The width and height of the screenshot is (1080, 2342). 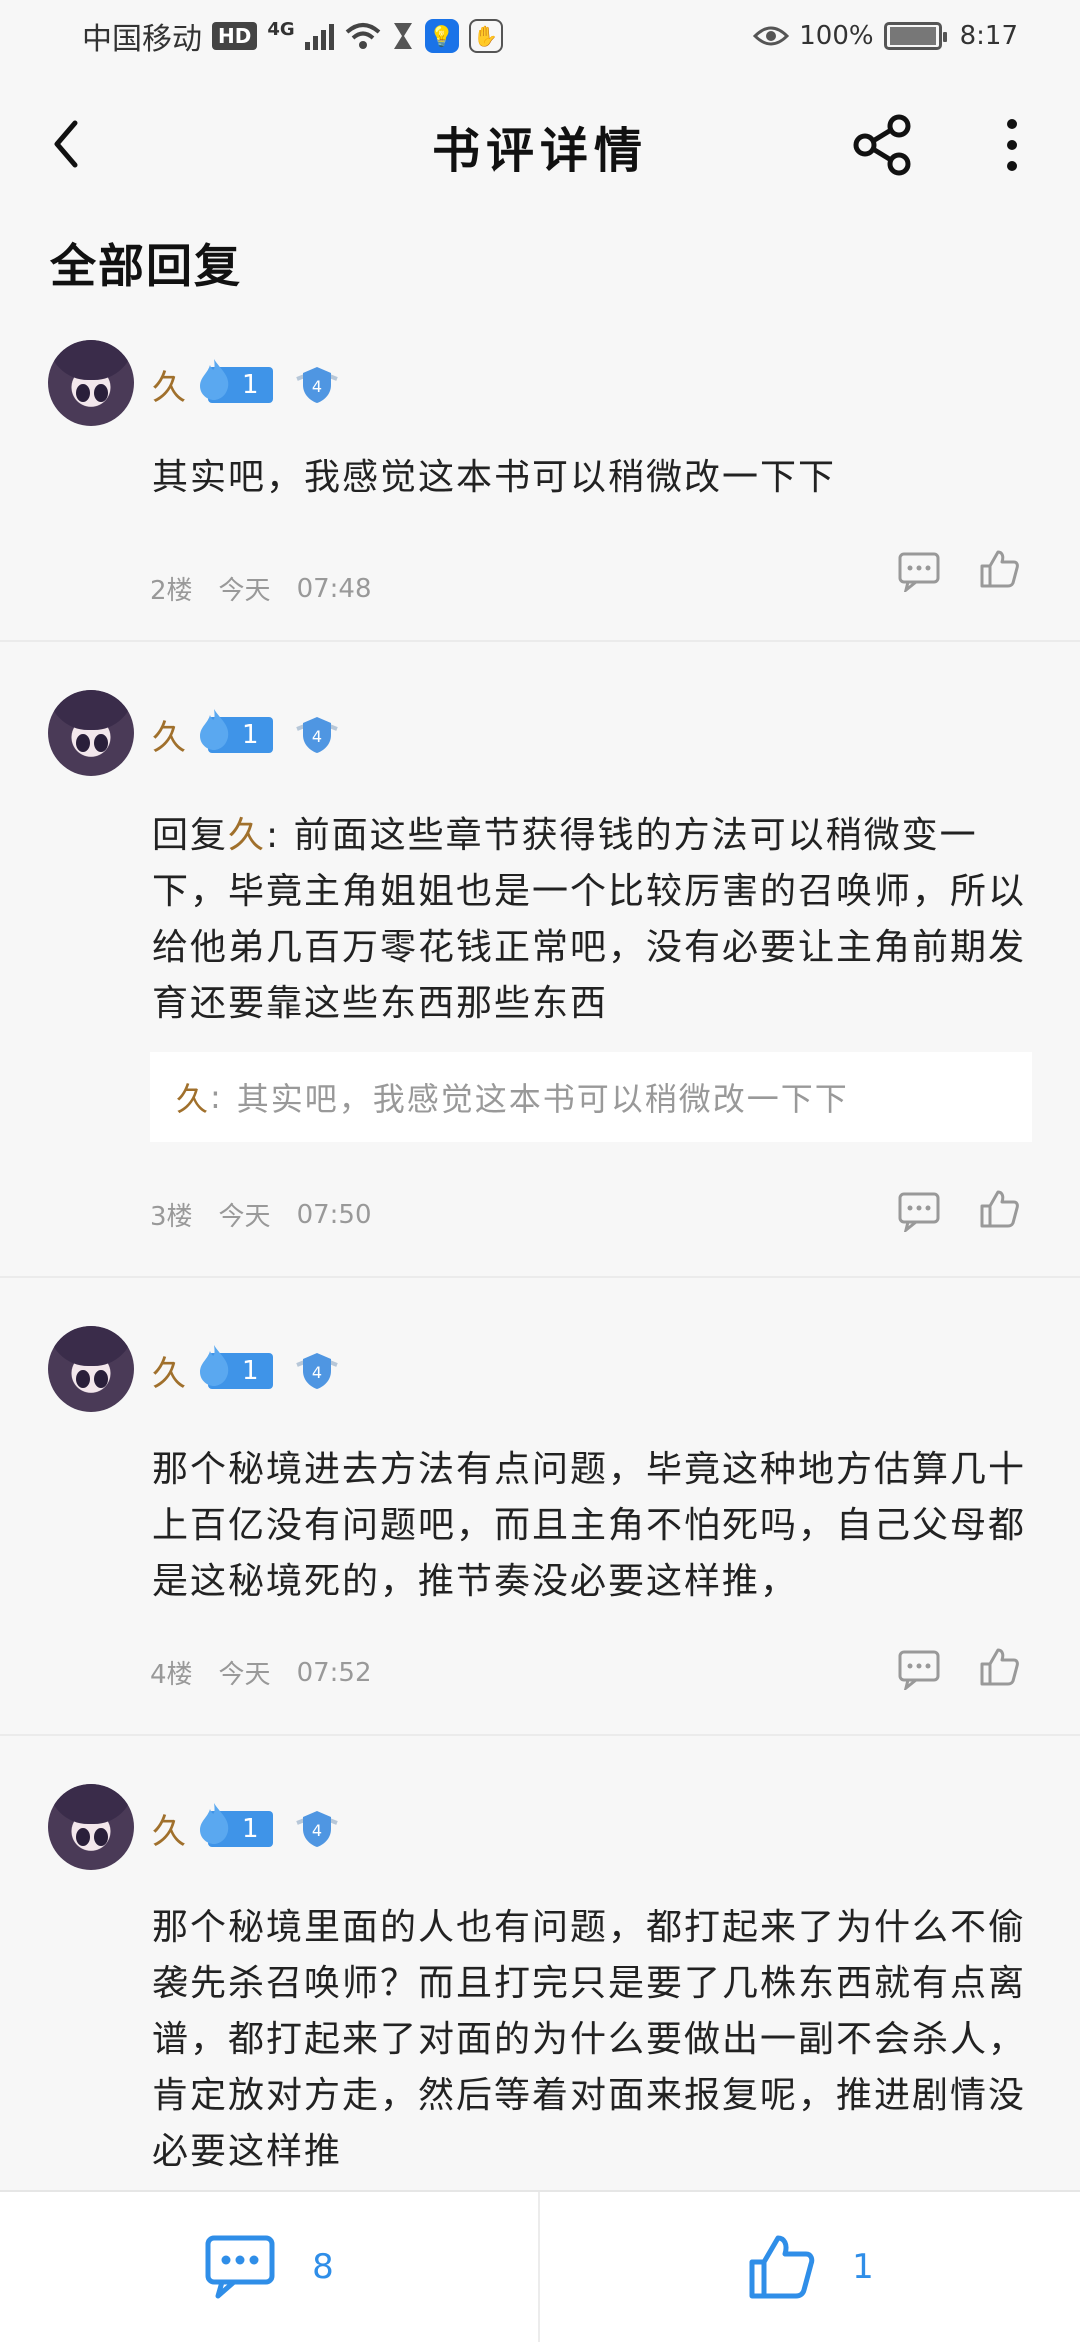 What do you see at coordinates (142, 39) in the screenshot?
I see `carrier-label: 中国移动` at bounding box center [142, 39].